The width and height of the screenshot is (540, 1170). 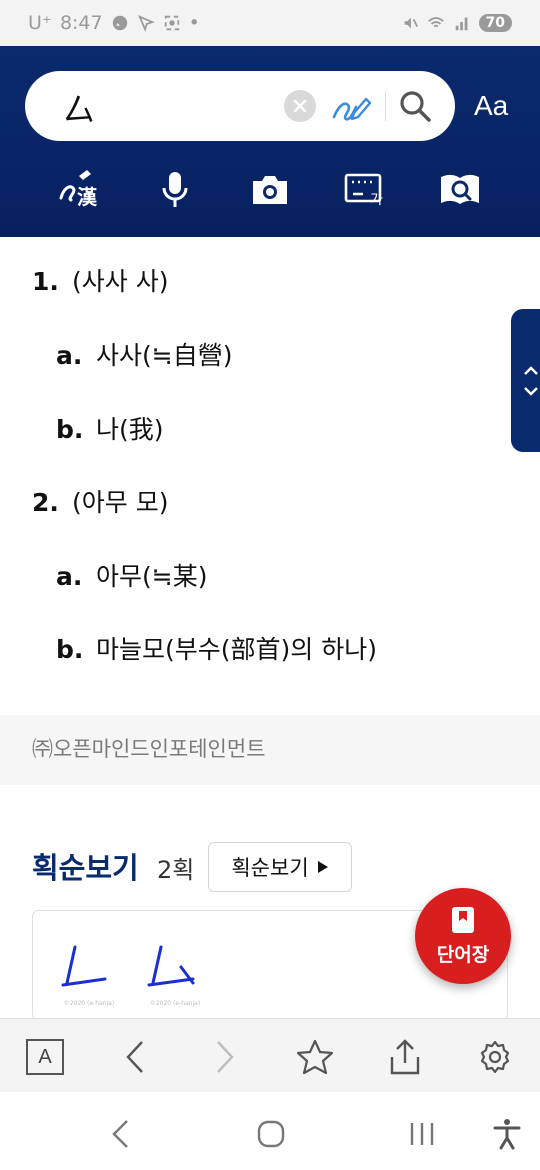 I want to click on svg-text: 漢, so click(x=87, y=197).